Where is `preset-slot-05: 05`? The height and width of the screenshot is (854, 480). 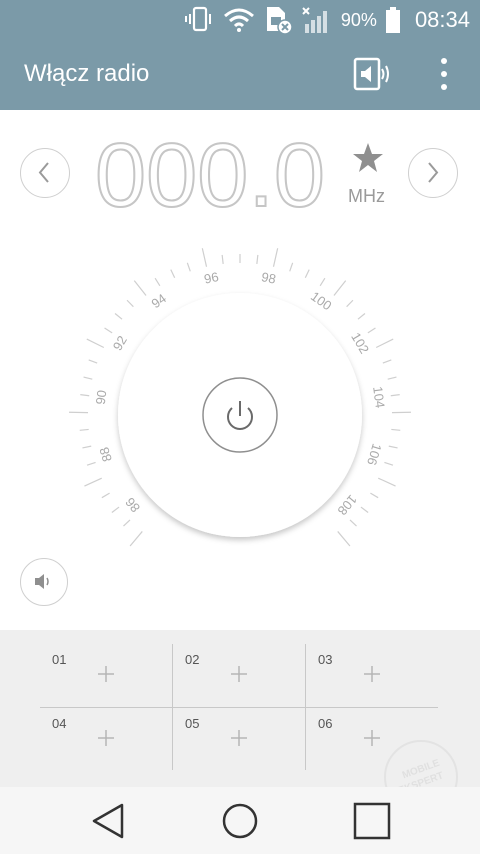 preset-slot-05: 05 is located at coordinates (239, 739).